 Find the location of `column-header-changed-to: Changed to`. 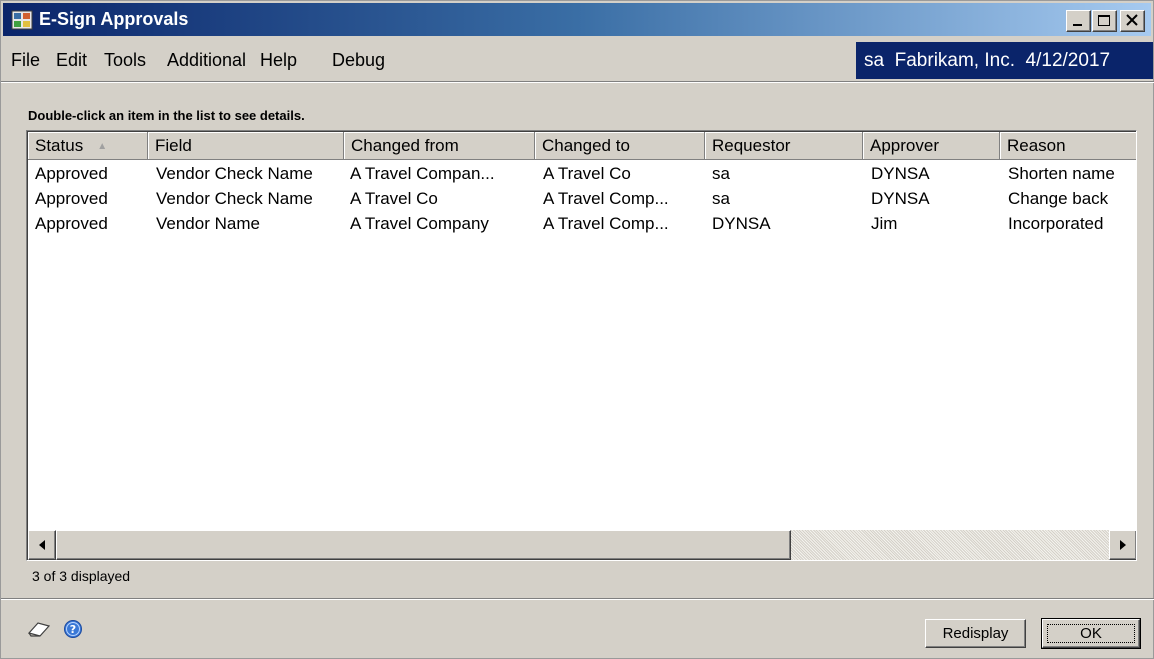

column-header-changed-to: Changed to is located at coordinates (620, 146).